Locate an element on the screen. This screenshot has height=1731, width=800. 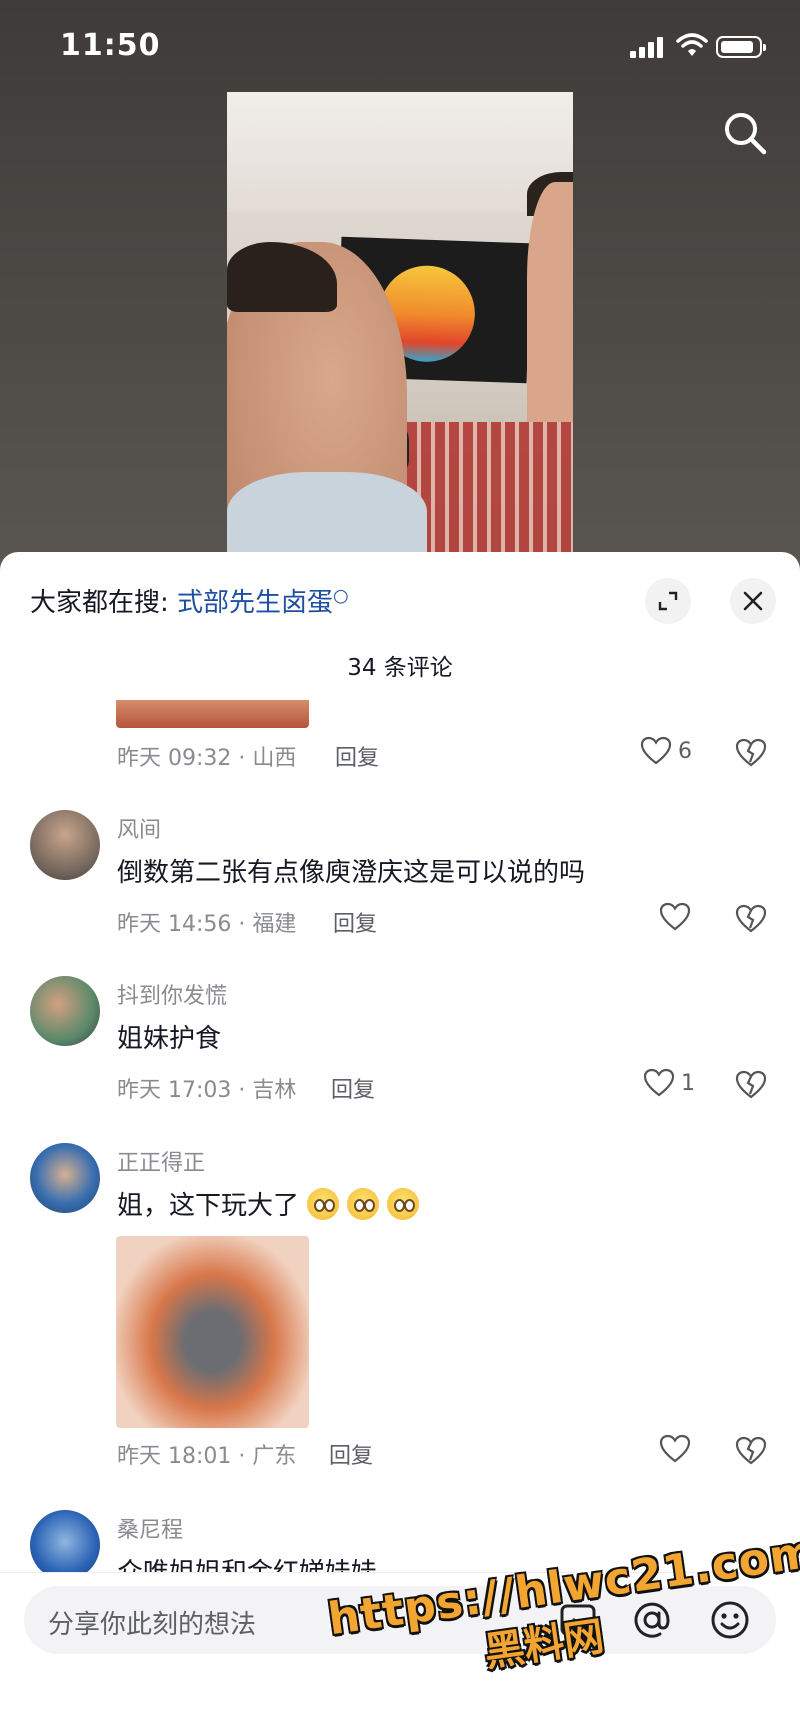
comment-input-placeholder: 分享你此刻的想法 is located at coordinates (152, 1625).